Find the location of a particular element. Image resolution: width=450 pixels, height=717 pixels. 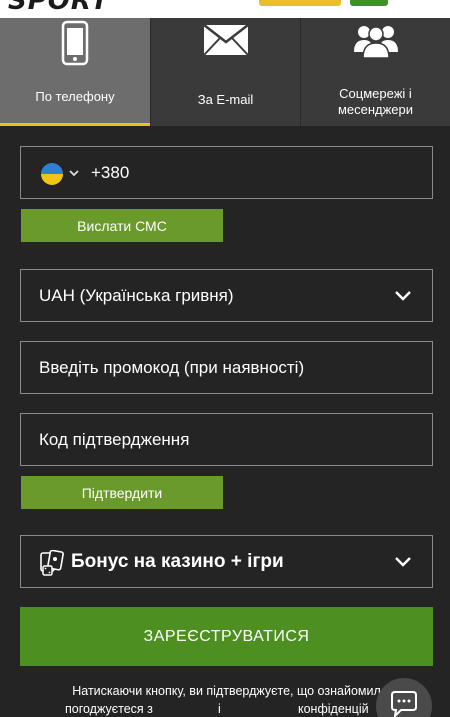

currency-value: UAH (Українська гривня) is located at coordinates (136, 295).